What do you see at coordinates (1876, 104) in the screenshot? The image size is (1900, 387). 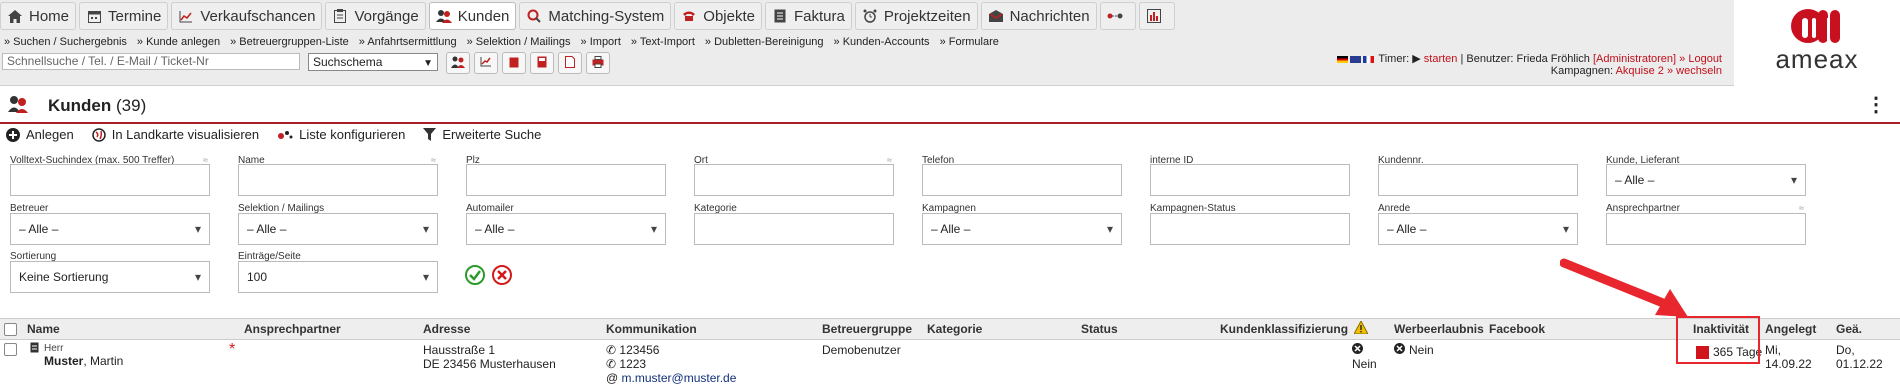 I see `more-menu-icon: ⋮` at bounding box center [1876, 104].